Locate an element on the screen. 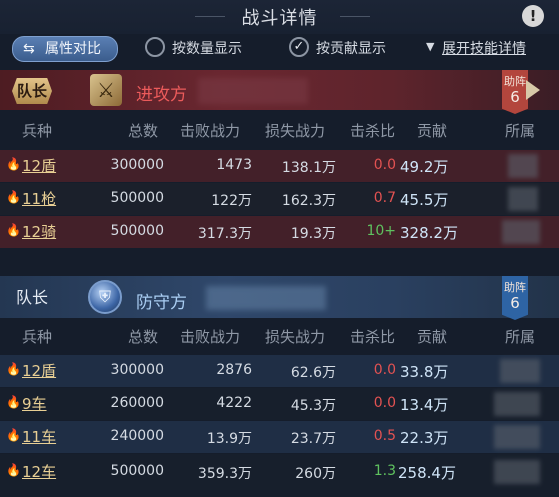 This screenshot has height=497, width=559. by-count-label: 按数量显示 is located at coordinates (207, 48).